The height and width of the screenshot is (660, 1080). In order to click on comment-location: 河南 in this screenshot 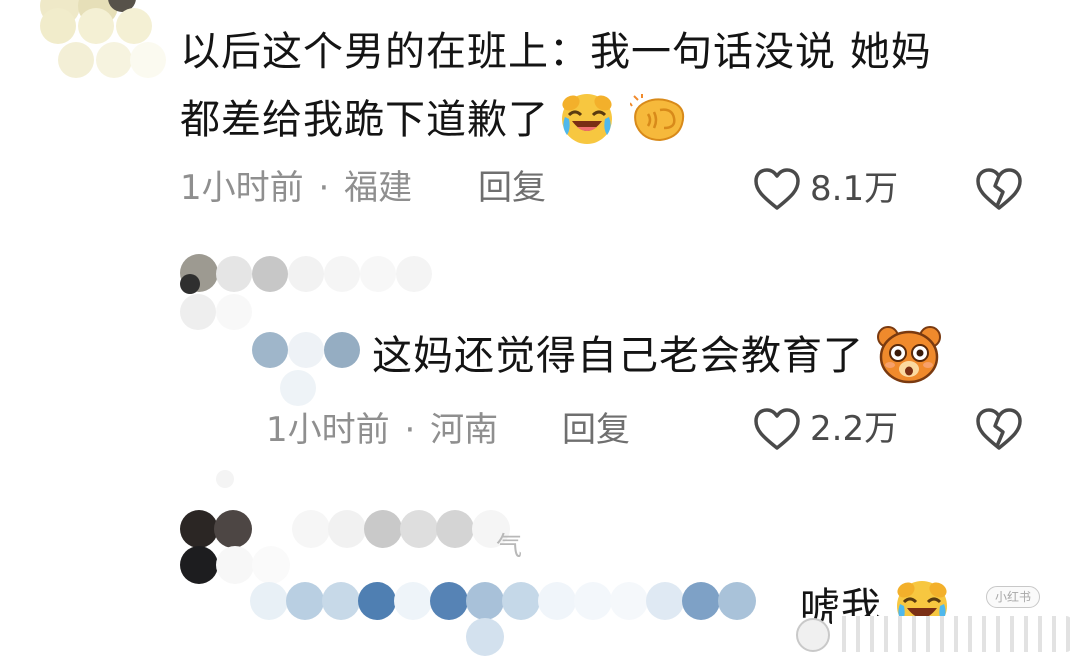, I will do `click(464, 430)`.